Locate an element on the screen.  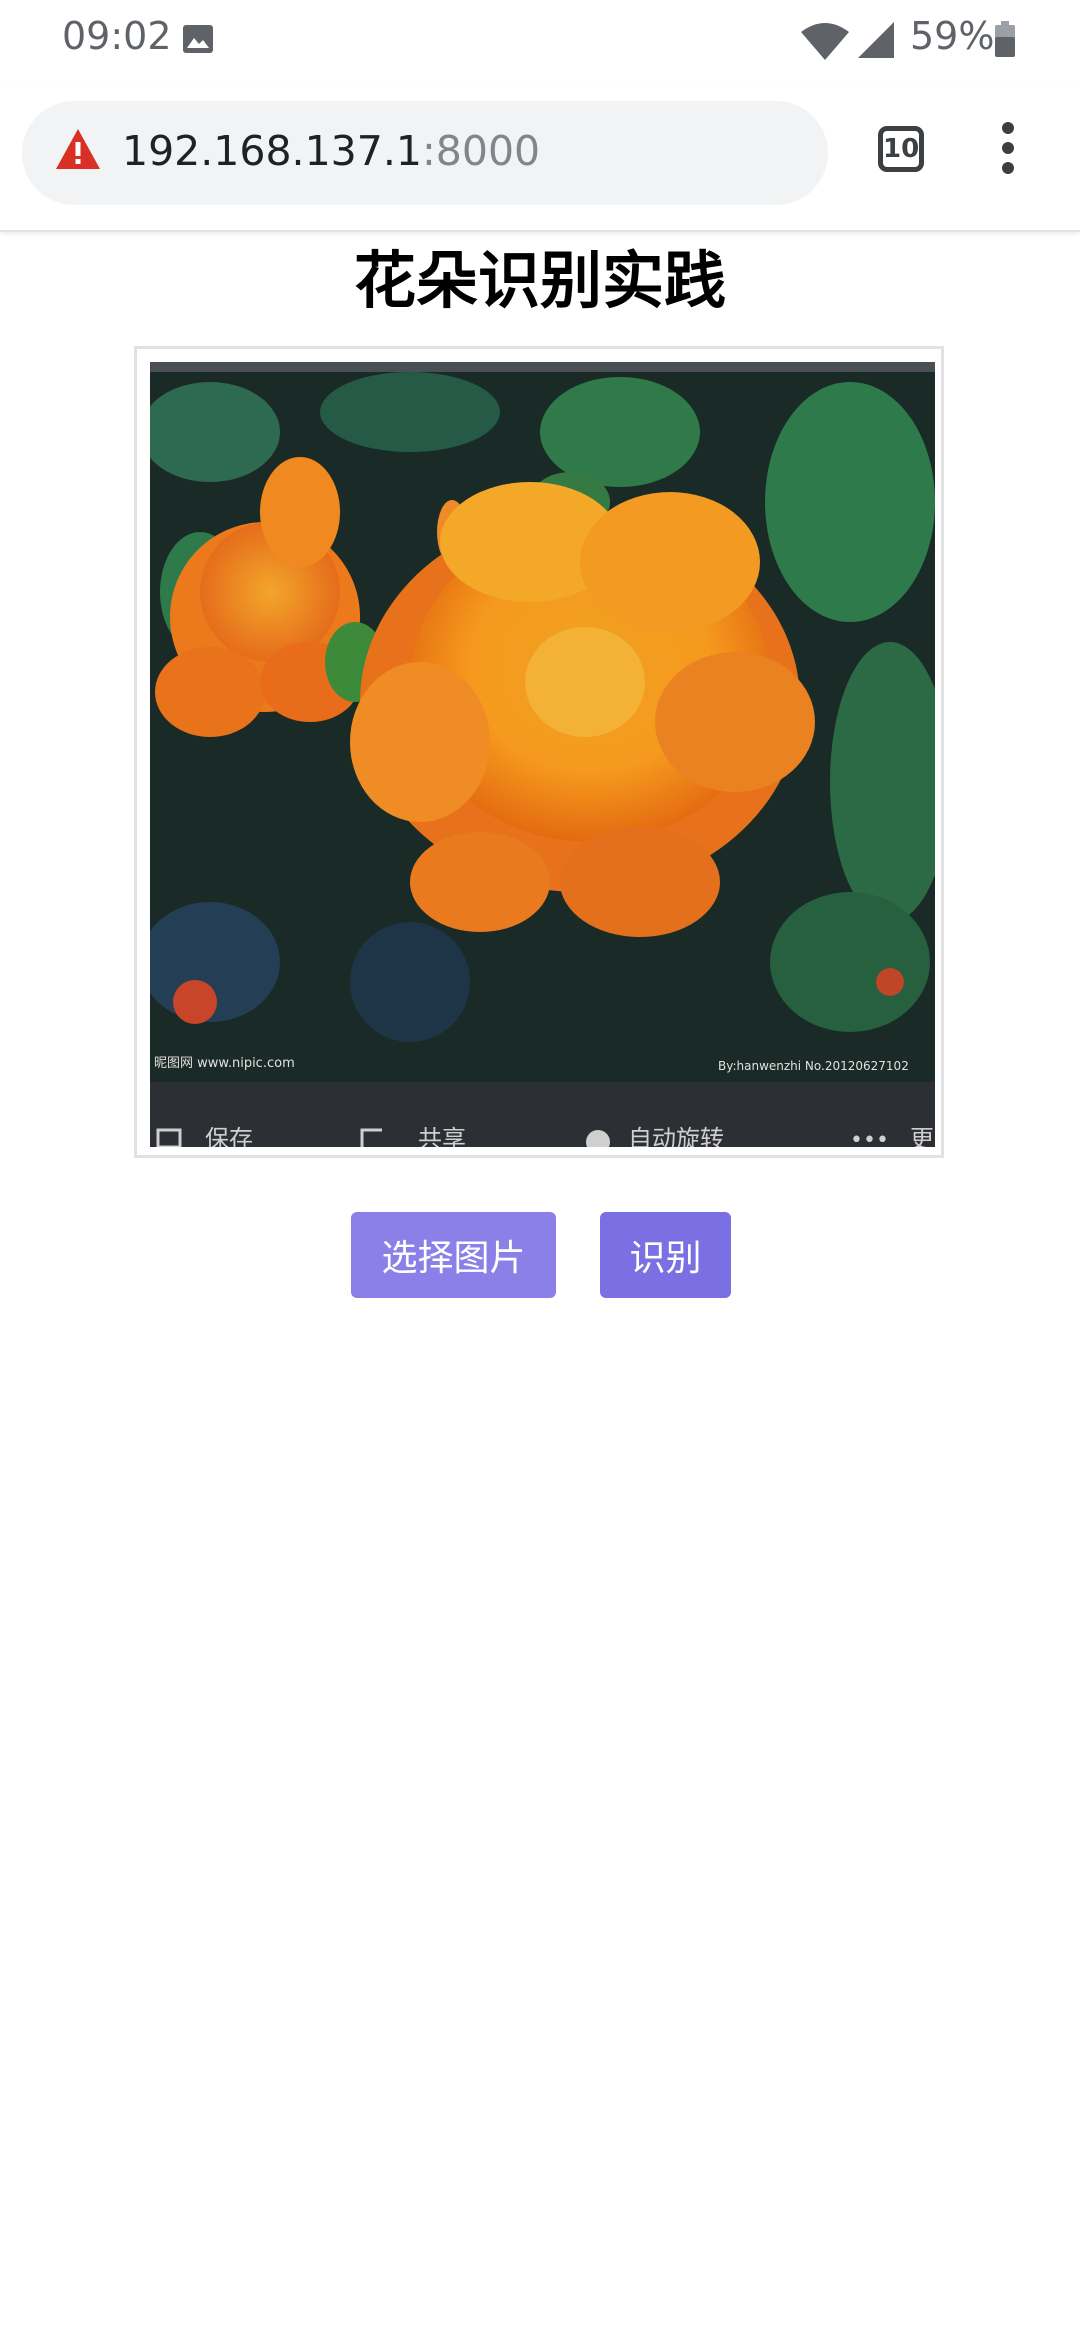
select-image-button: 选择图片 is located at coordinates (453, 1255).